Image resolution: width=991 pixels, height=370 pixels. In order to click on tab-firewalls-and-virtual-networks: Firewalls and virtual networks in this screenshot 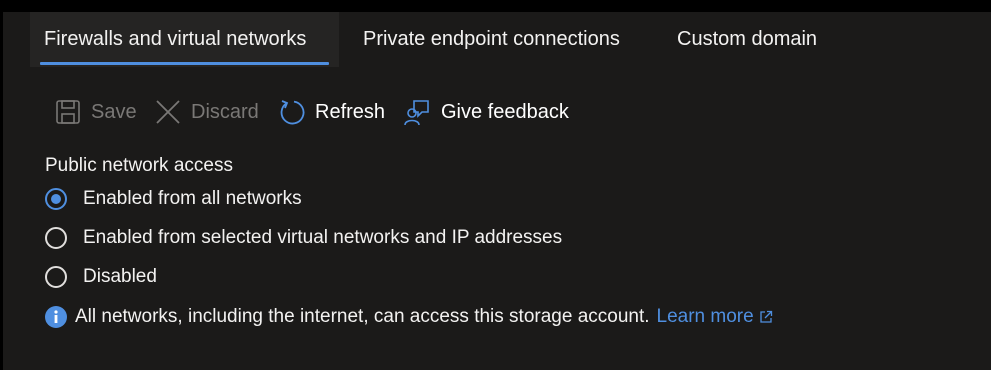, I will do `click(184, 39)`.